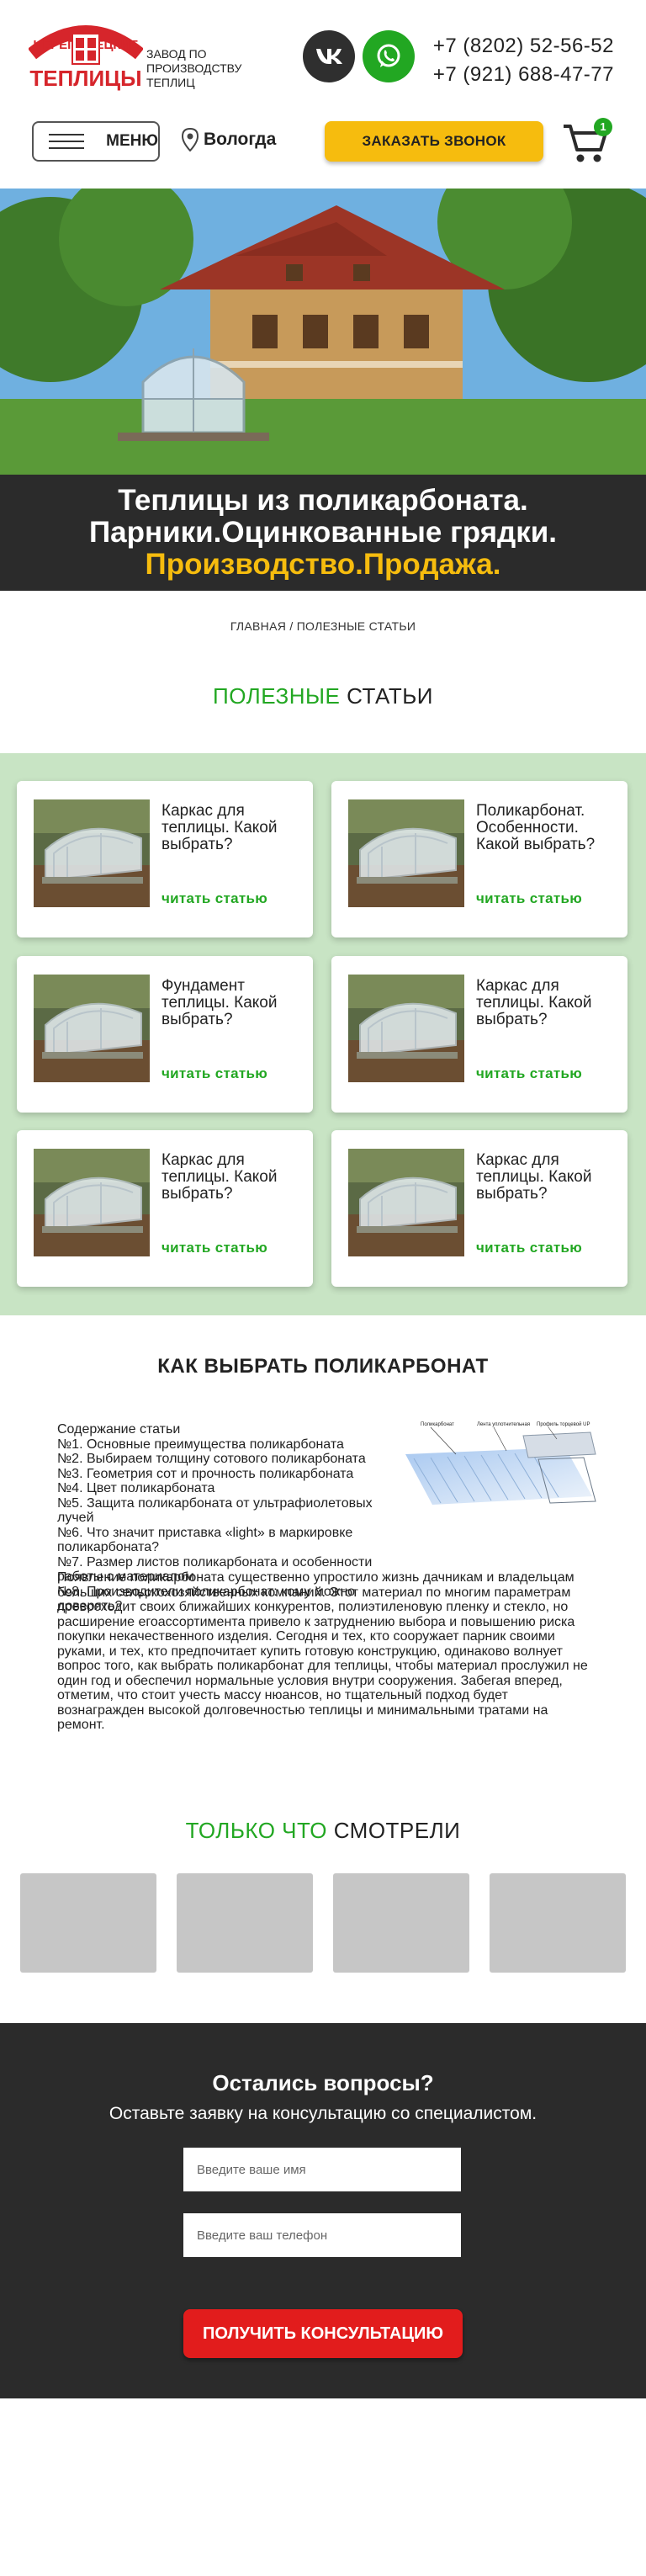 The height and width of the screenshot is (2576, 646). I want to click on logo: ЧЕРЕПОВЕЦКИЕ ТЕПЛИЦЫ, so click(86, 53).